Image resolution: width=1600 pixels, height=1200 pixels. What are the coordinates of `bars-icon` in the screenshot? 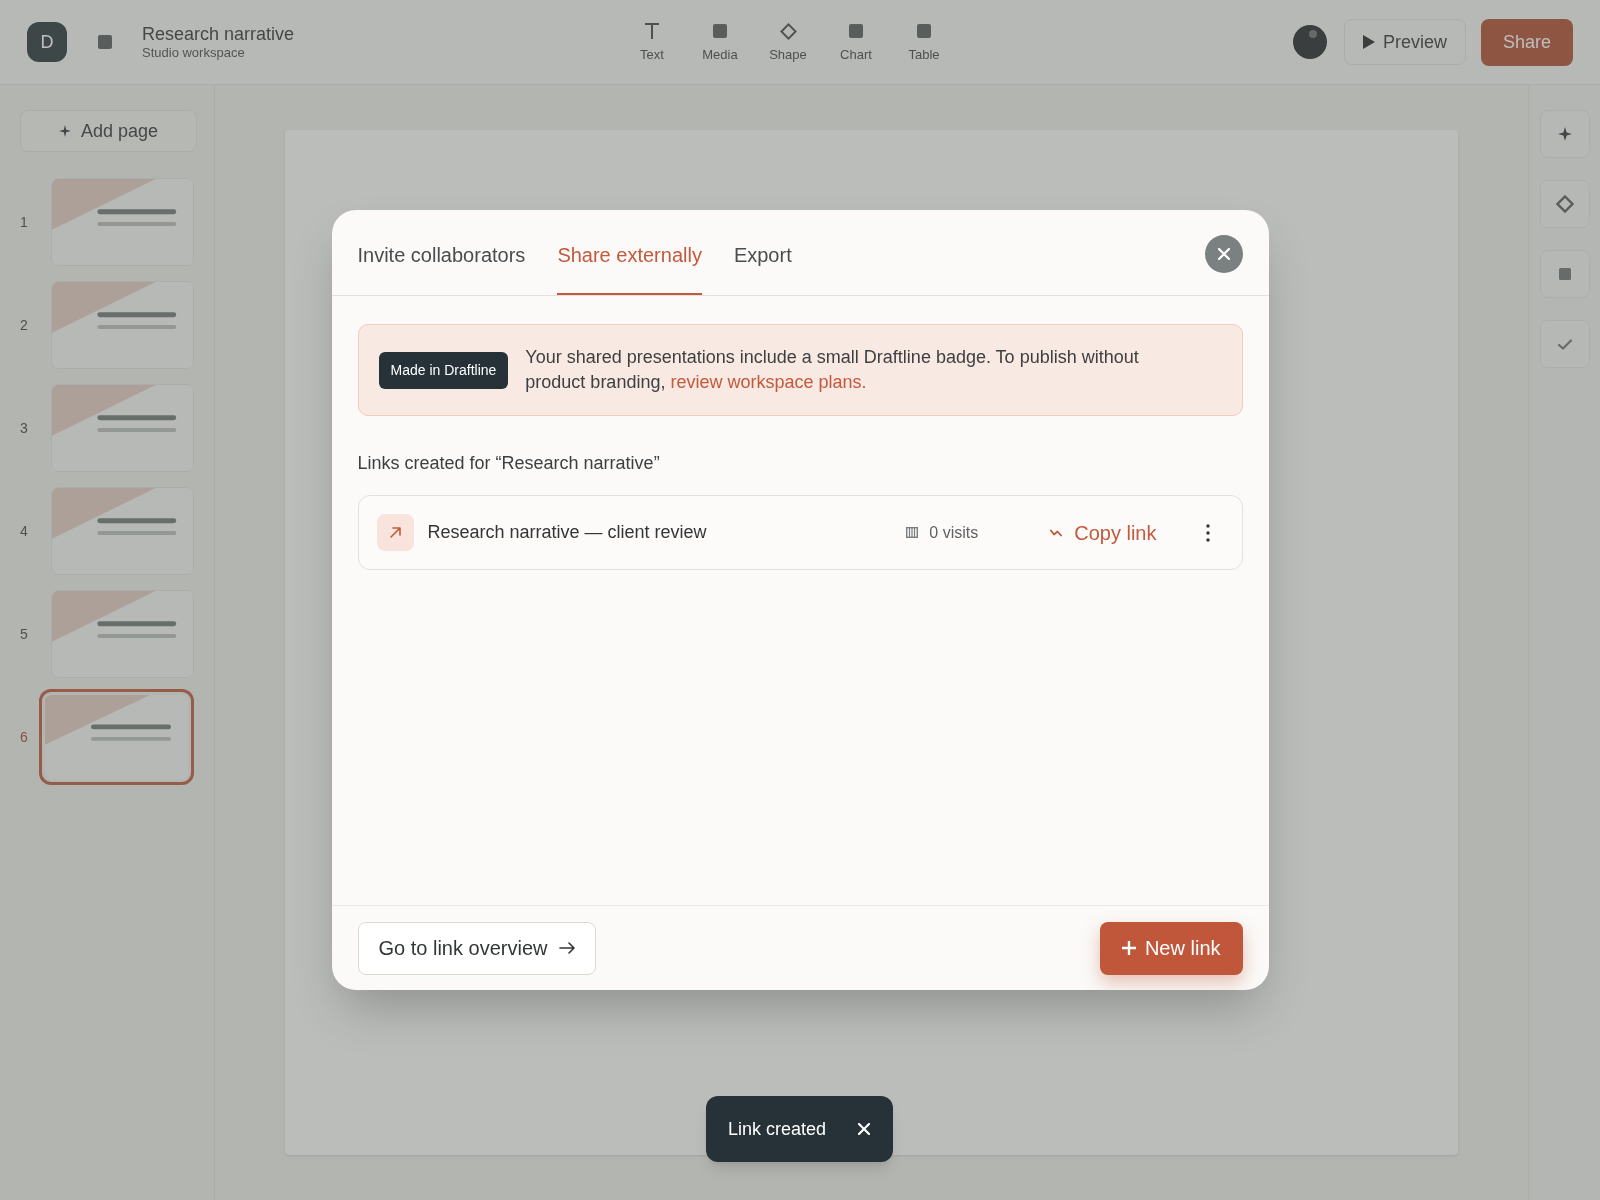 It's located at (912, 532).